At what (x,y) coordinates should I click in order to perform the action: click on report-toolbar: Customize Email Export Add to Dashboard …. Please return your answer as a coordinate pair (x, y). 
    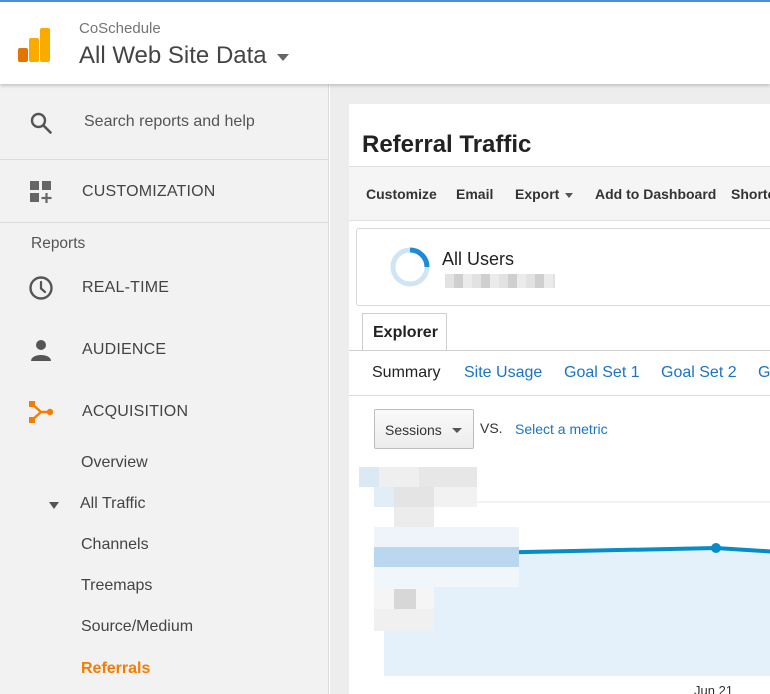
    Looking at the image, I should click on (559, 193).